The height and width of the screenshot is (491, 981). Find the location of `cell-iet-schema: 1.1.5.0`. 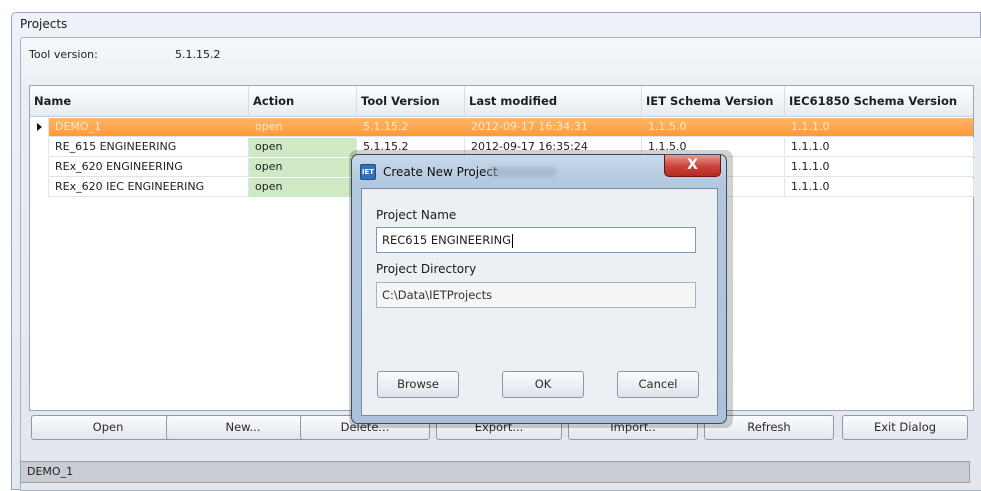

cell-iet-schema: 1.1.5.0 is located at coordinates (667, 126).